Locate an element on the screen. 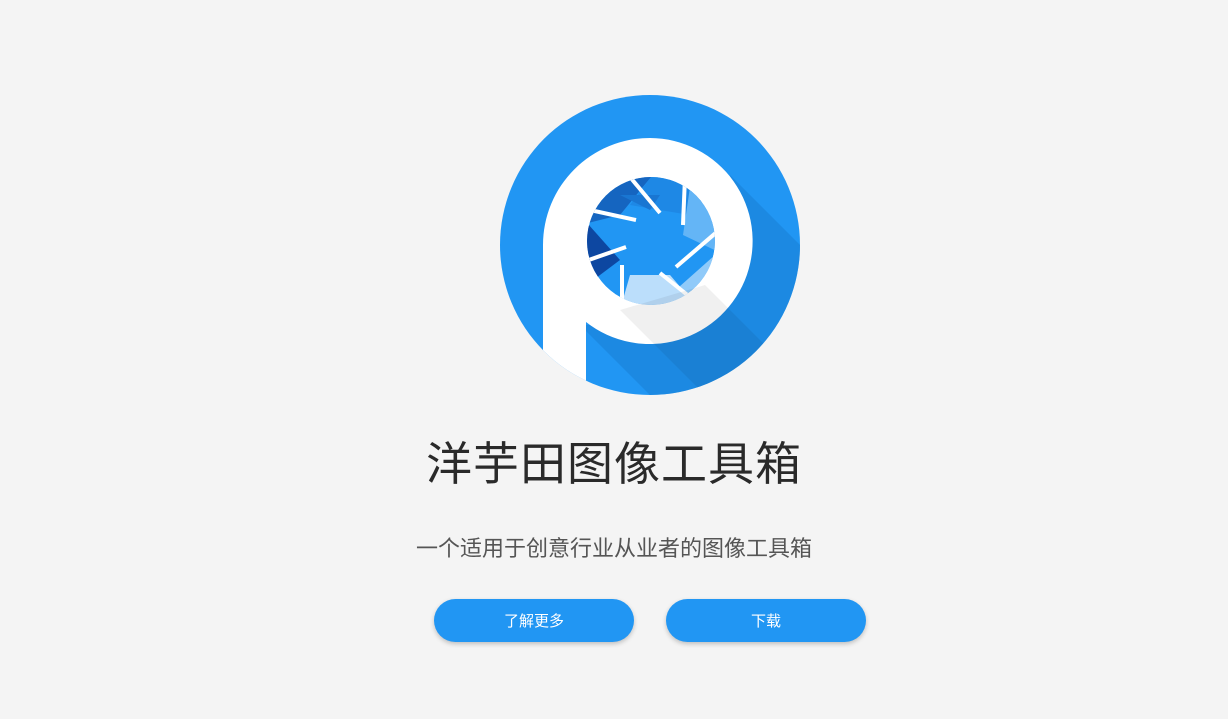  app-title: 洋芋田图像工具箱 is located at coordinates (614, 464).